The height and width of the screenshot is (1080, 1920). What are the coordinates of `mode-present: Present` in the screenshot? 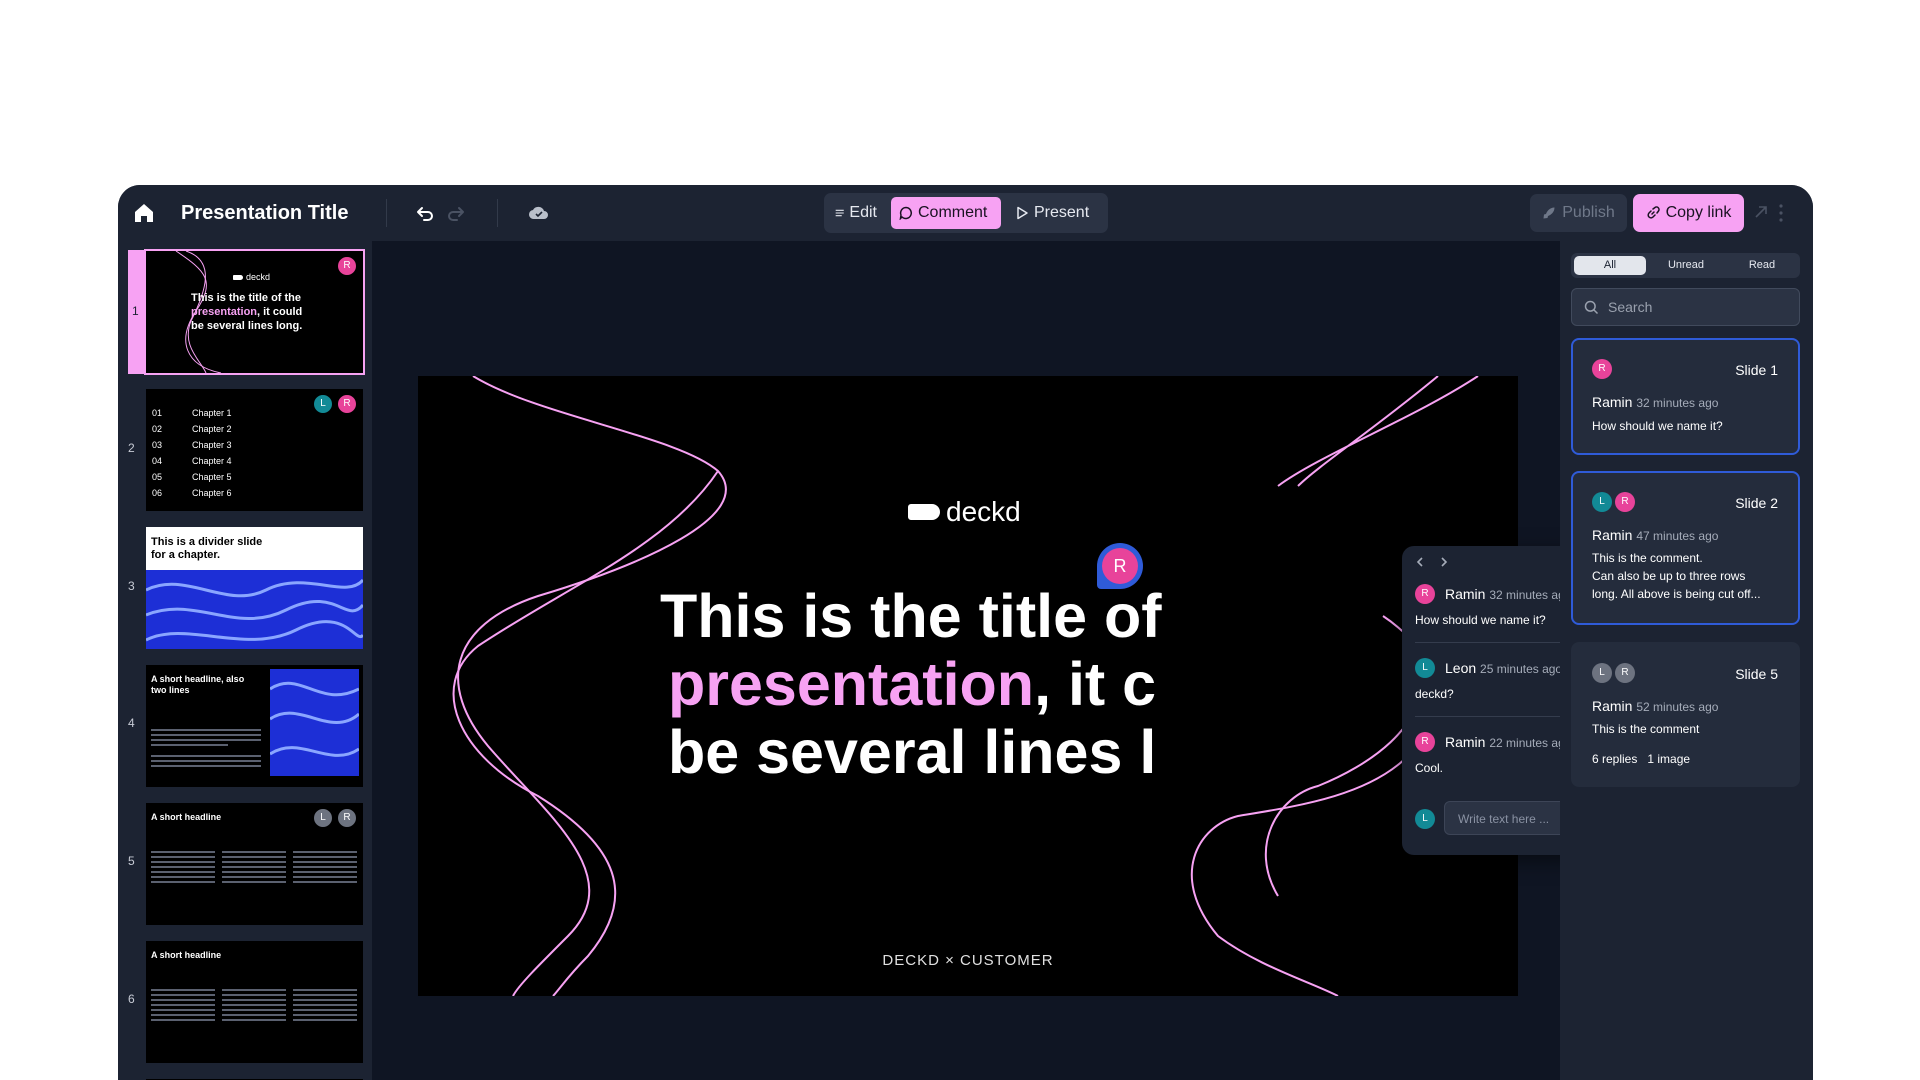 It's located at (1055, 213).